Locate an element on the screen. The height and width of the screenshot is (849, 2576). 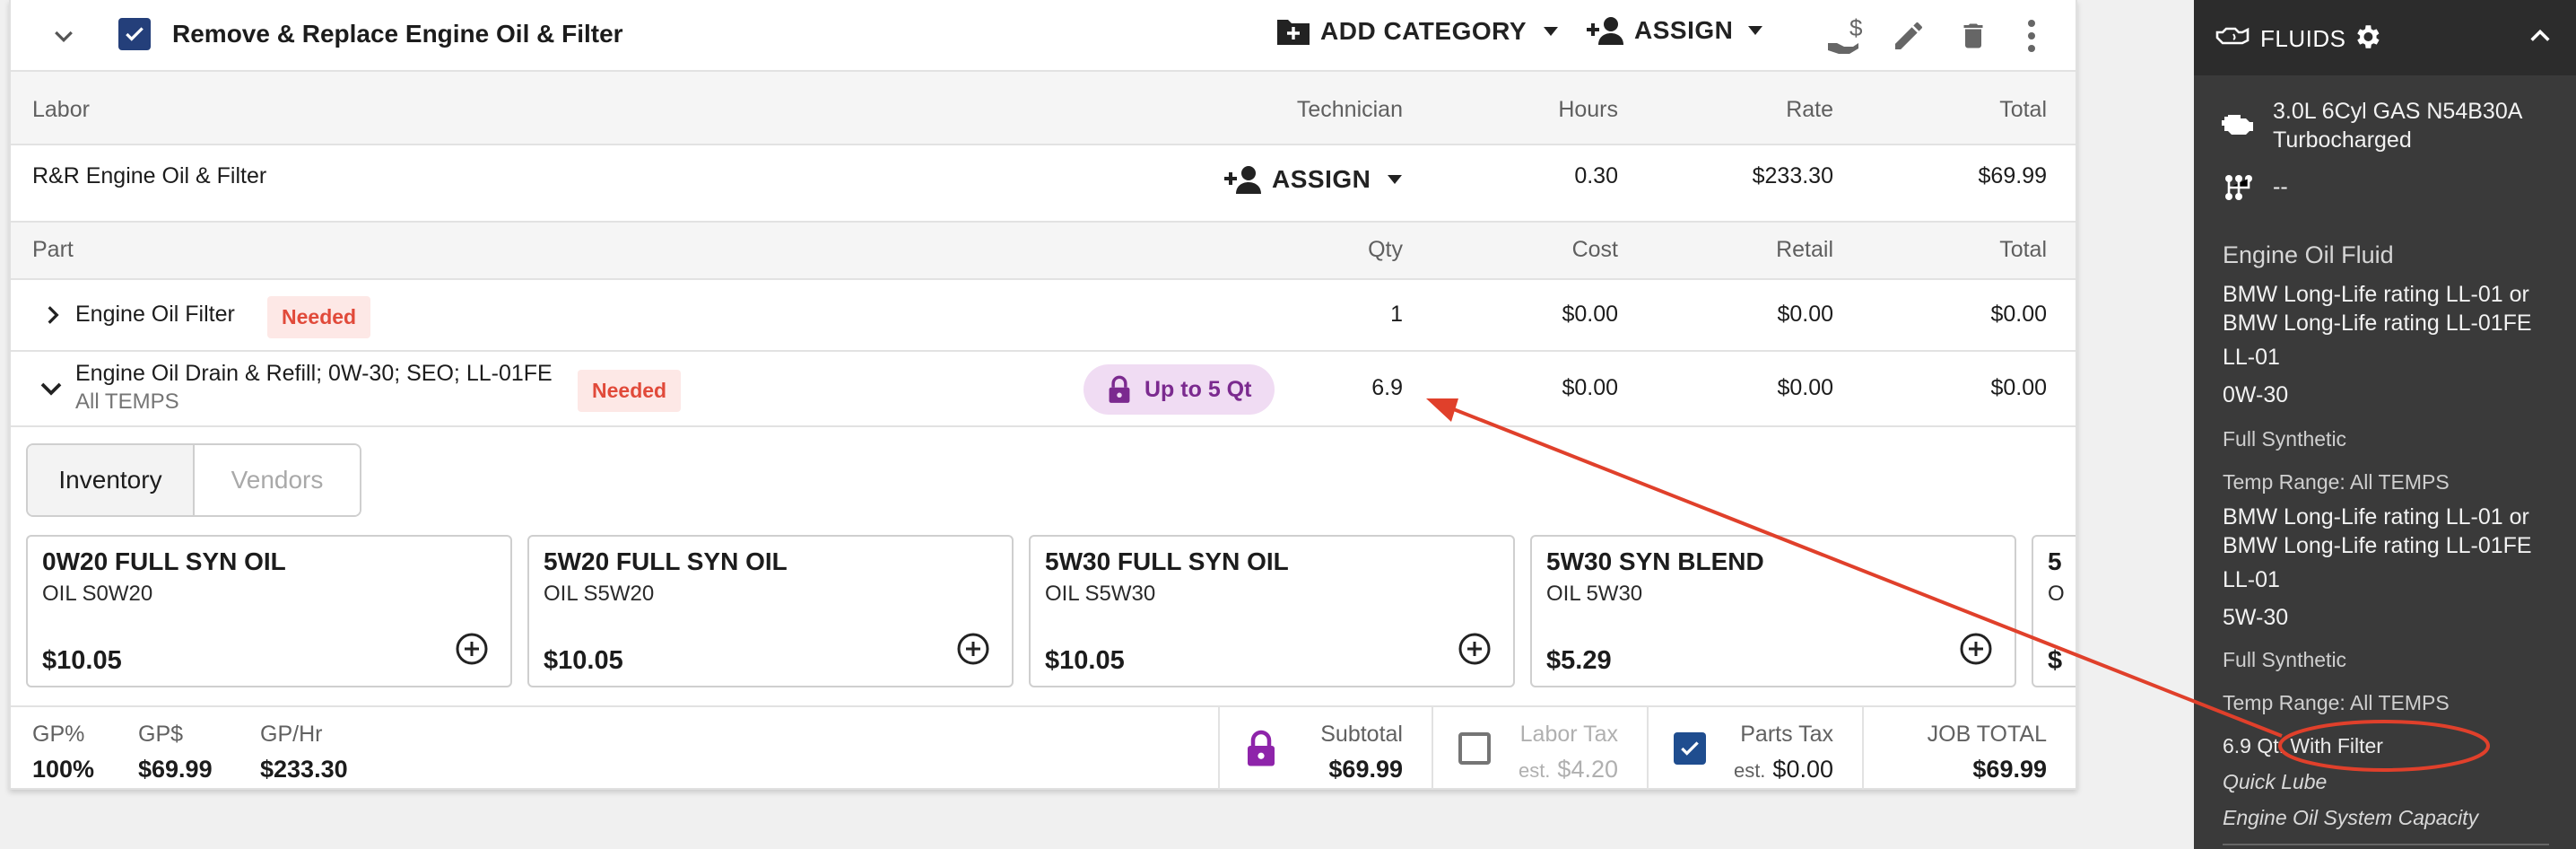
engine-spec-line2: Turbocharged is located at coordinates (2342, 140).